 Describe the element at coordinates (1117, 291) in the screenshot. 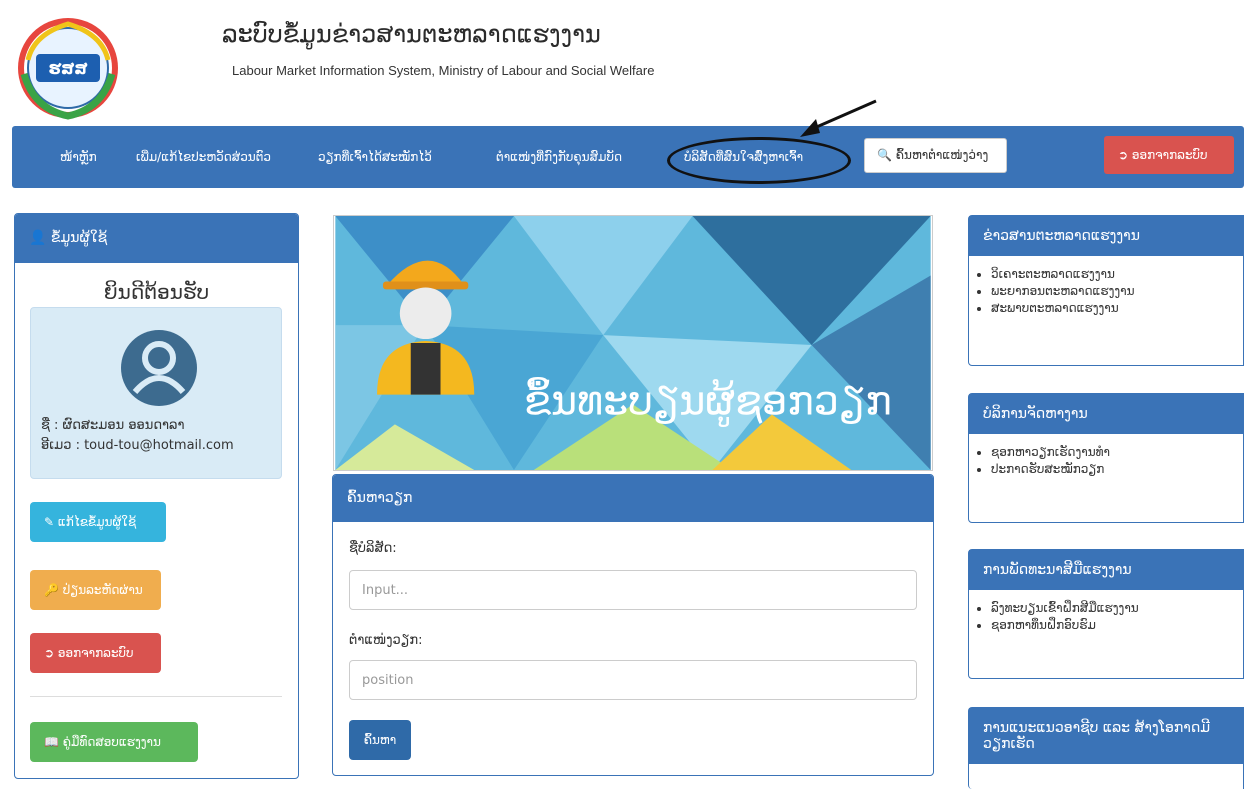

I see `list-item: ພະຍາກອນຕະຫລາດແຮງງານ` at that location.